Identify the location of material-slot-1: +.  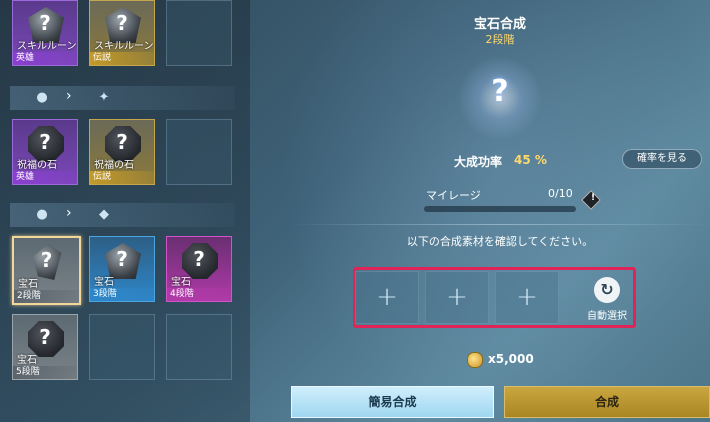
(387, 297).